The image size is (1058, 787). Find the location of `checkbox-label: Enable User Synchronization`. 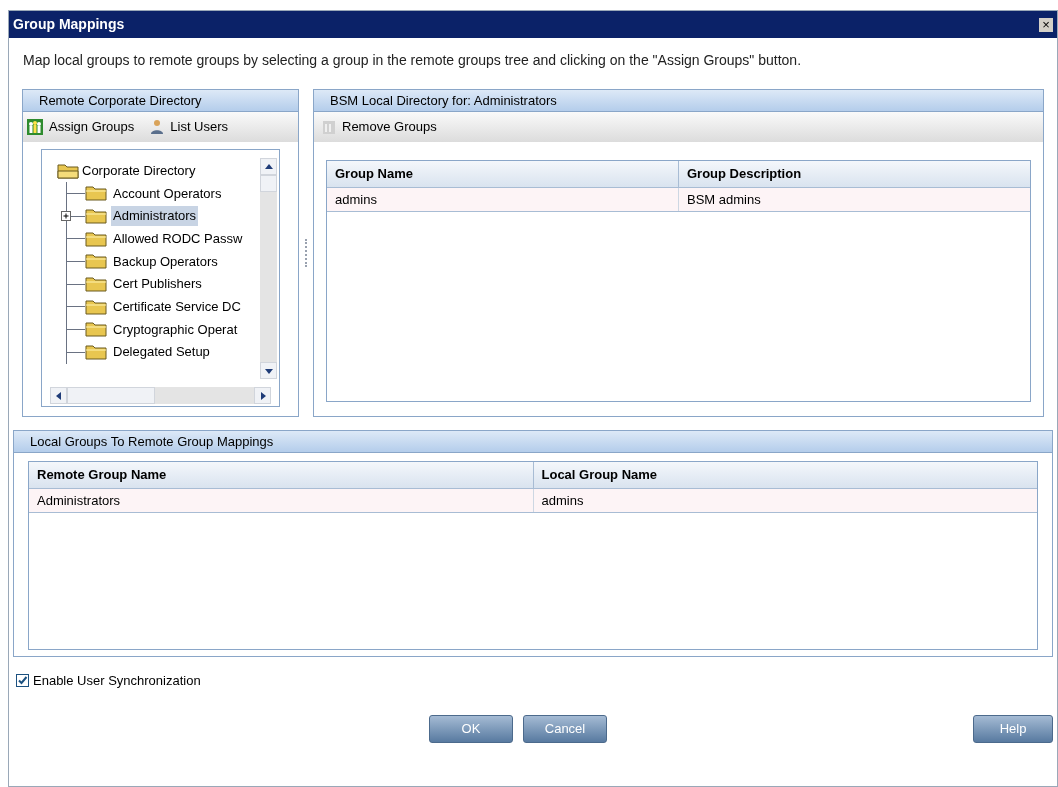

checkbox-label: Enable User Synchronization is located at coordinates (117, 681).